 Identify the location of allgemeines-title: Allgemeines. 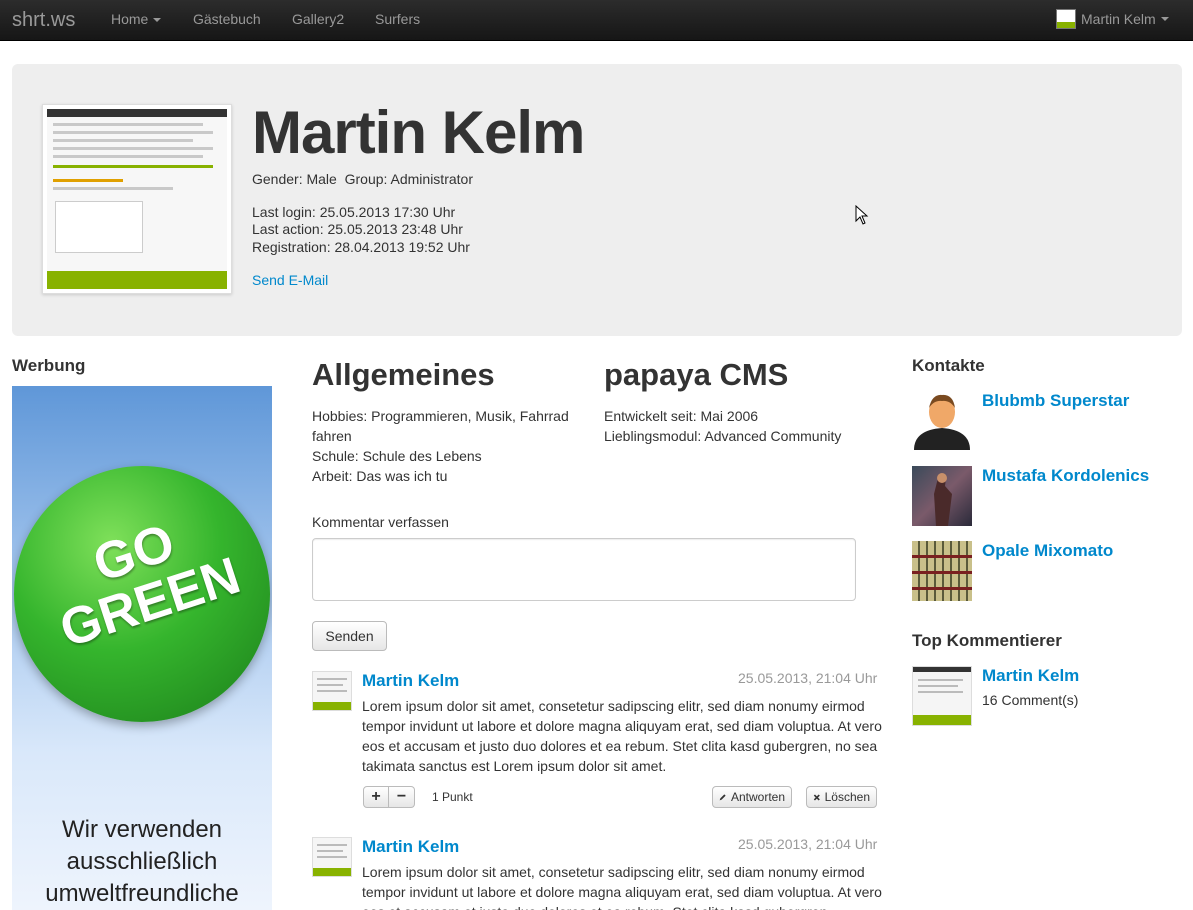
(403, 374).